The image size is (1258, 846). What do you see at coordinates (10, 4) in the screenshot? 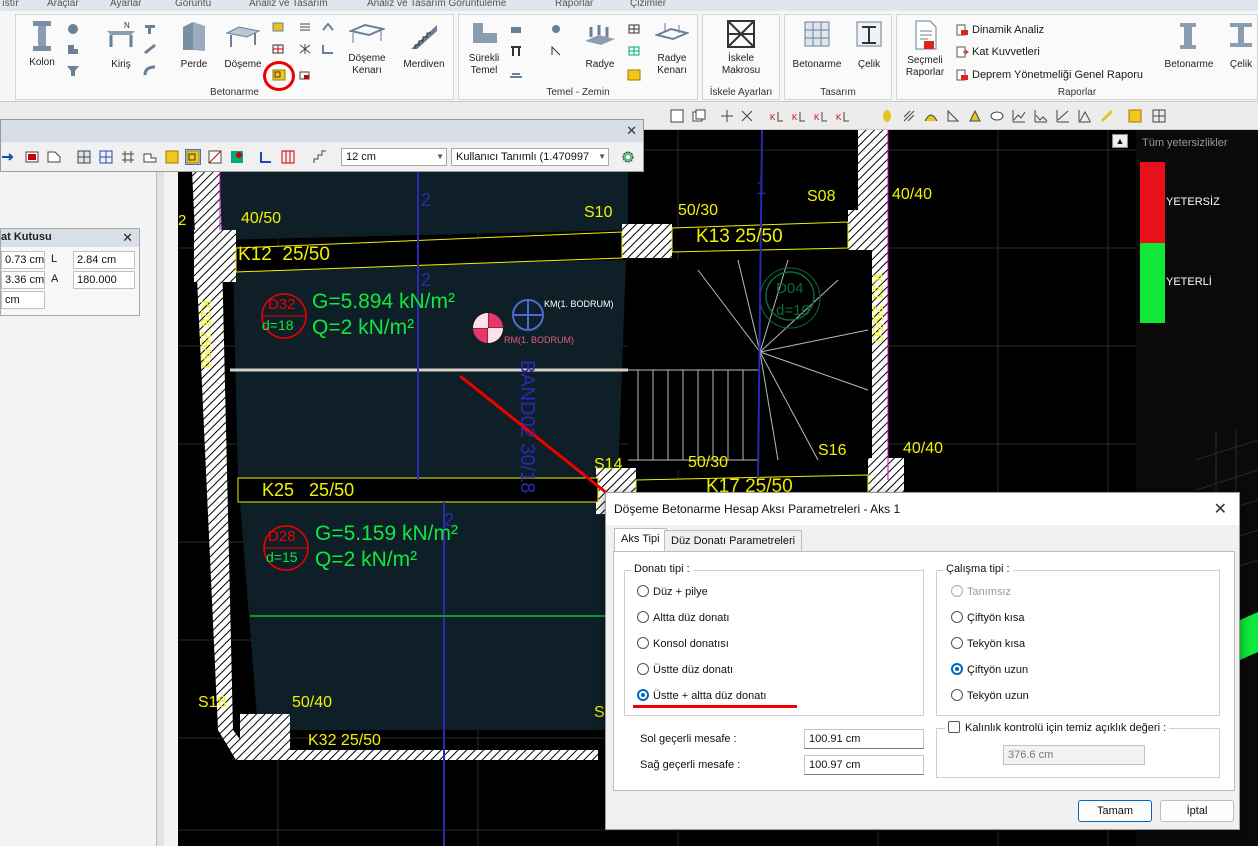
I see `menu-item: ıstır` at bounding box center [10, 4].